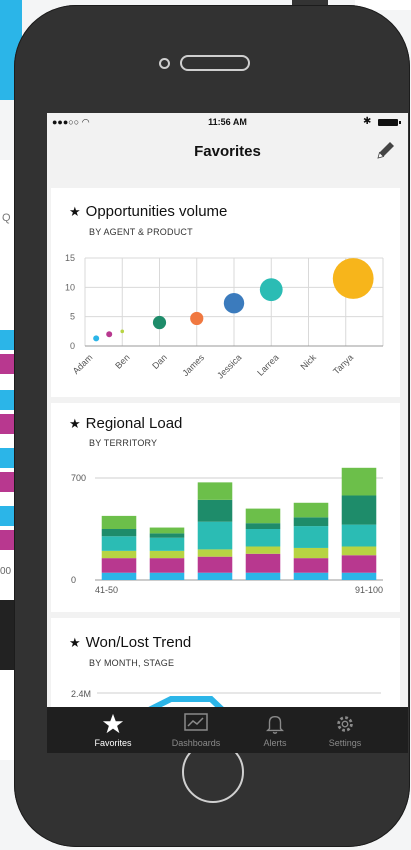 The image size is (411, 850). Describe the element at coordinates (70, 287) in the screenshot. I see `y-tick-label: 10` at that location.